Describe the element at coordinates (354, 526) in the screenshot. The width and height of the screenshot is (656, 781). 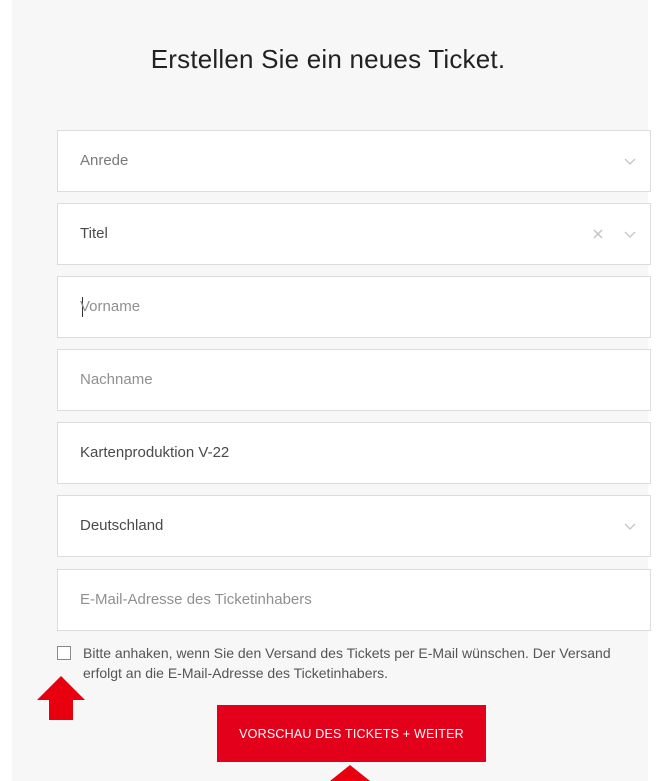
I see `country-select: Deutschland` at that location.